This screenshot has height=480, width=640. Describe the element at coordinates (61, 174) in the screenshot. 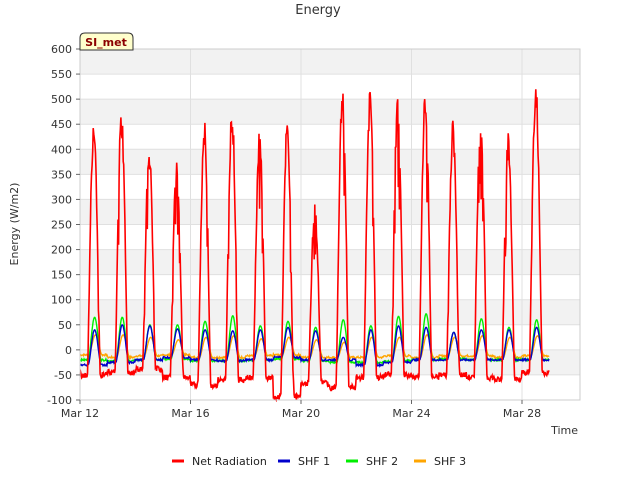

I see `y-tick-label: 350` at that location.